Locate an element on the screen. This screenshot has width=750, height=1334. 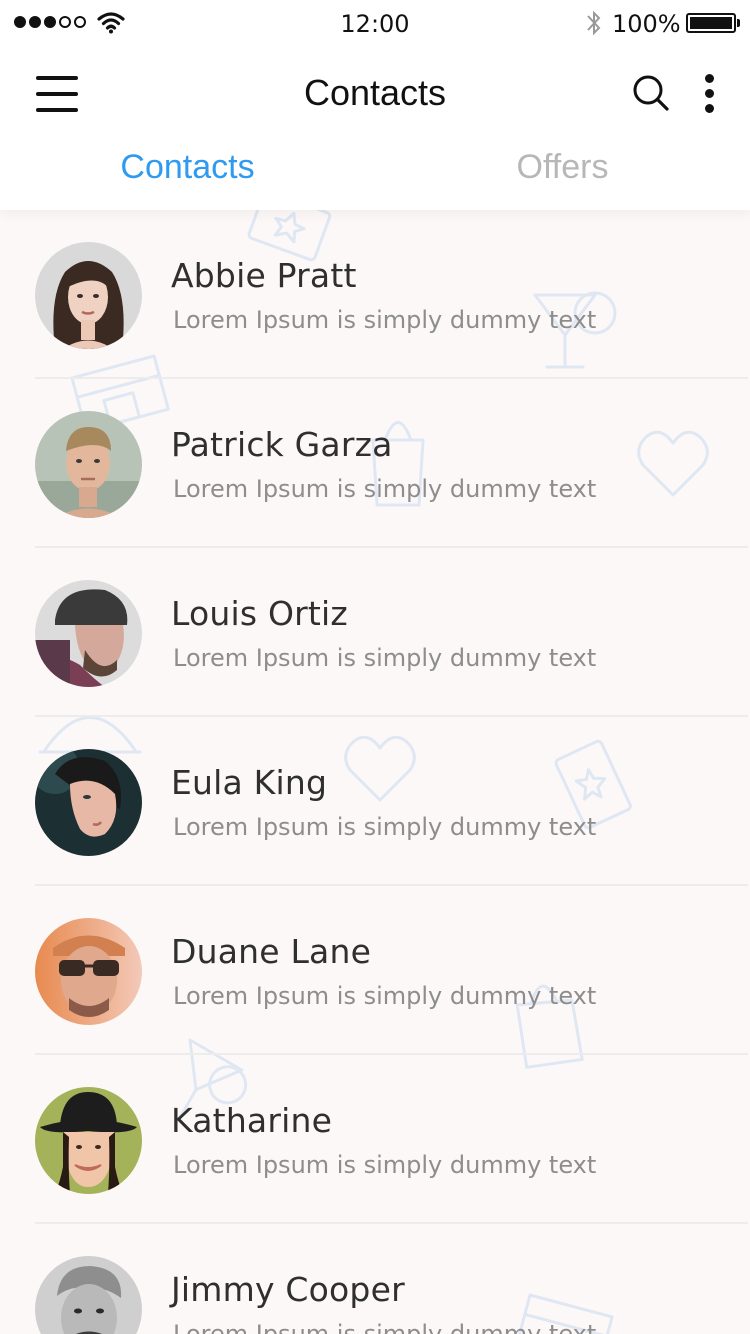
battery-level is located at coordinates (711, 23).